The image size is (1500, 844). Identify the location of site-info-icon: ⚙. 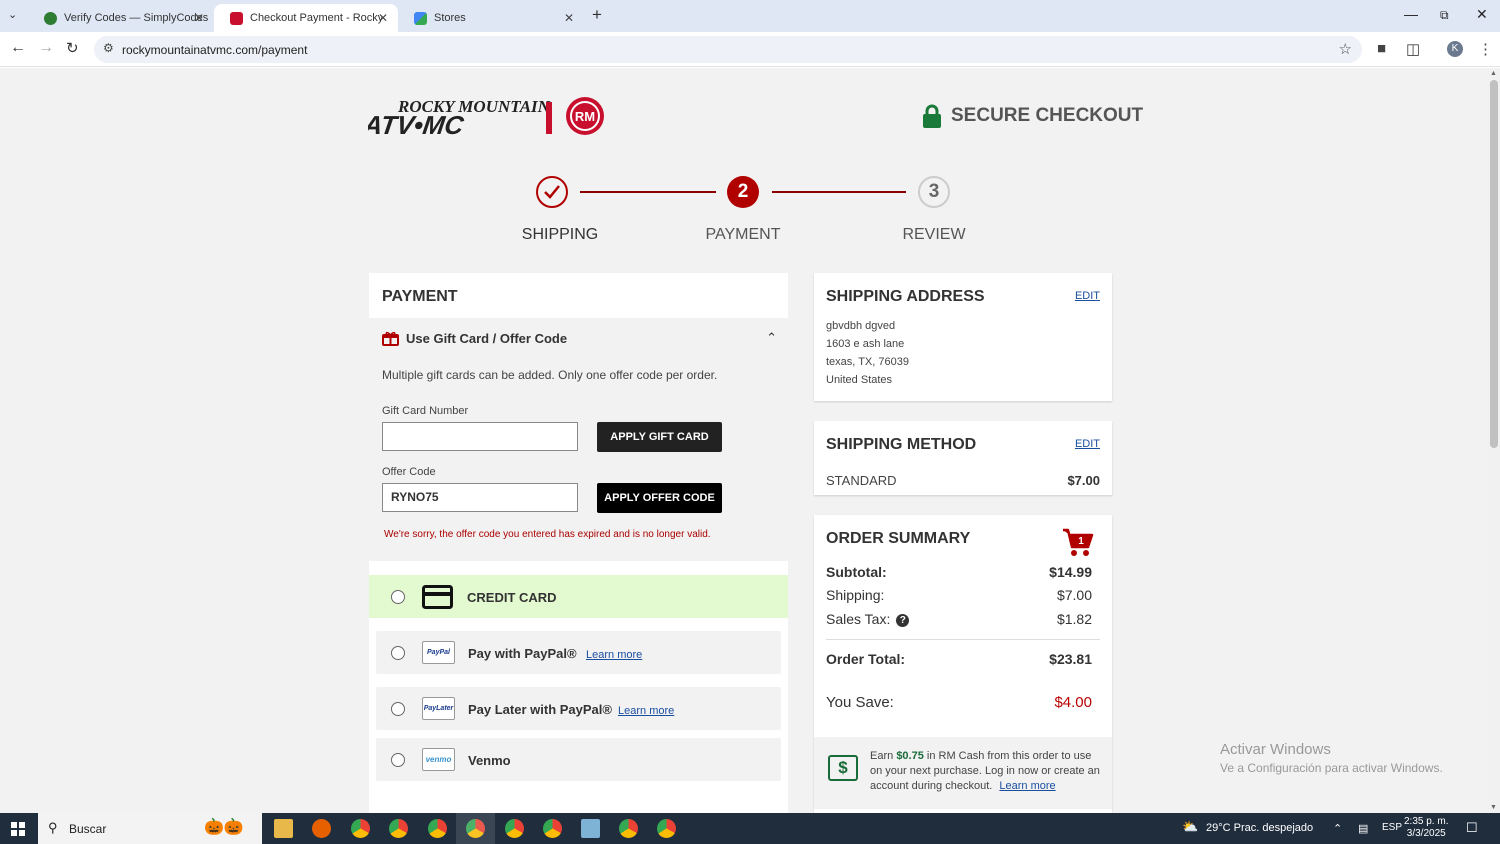
(108, 48).